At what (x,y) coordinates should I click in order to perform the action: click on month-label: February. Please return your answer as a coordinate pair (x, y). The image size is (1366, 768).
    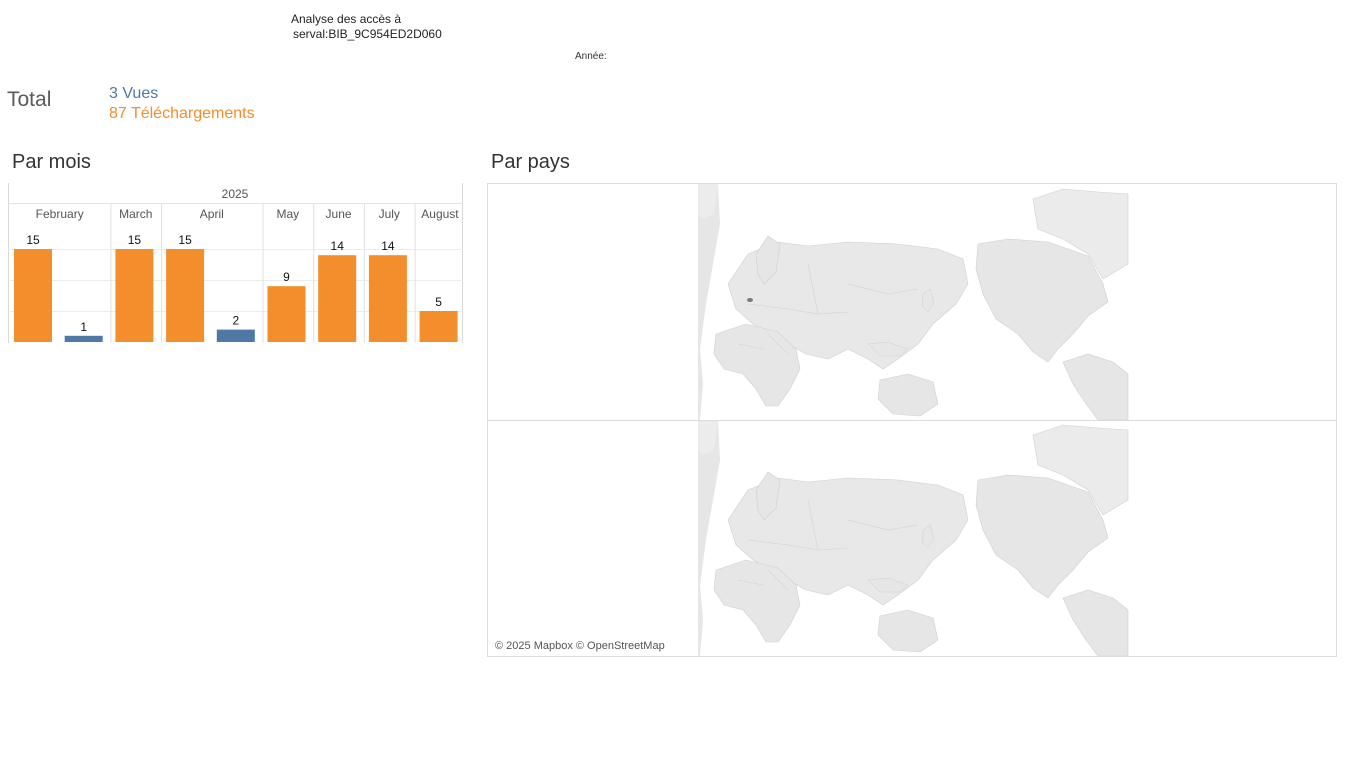
    Looking at the image, I should click on (60, 214).